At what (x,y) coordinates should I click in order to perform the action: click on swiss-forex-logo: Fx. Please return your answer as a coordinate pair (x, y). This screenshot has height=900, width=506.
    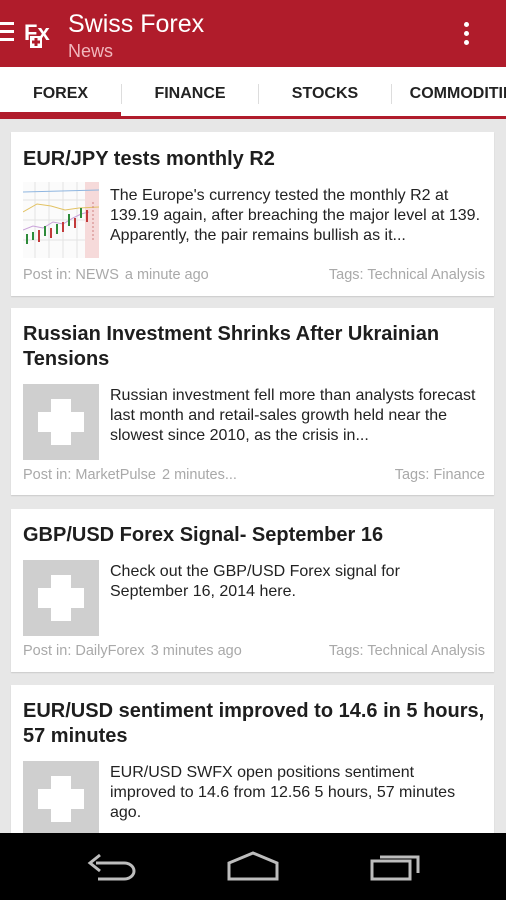
    Looking at the image, I should click on (41, 33).